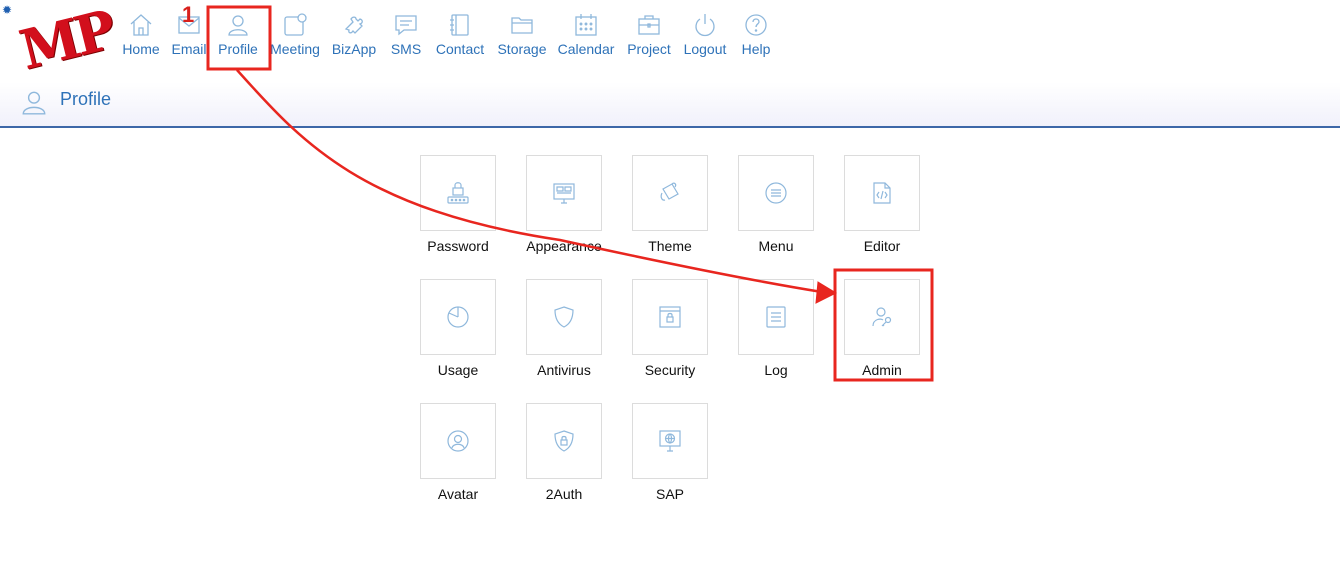 This screenshot has height=584, width=1340. Describe the element at coordinates (564, 317) in the screenshot. I see `shield-icon` at that location.